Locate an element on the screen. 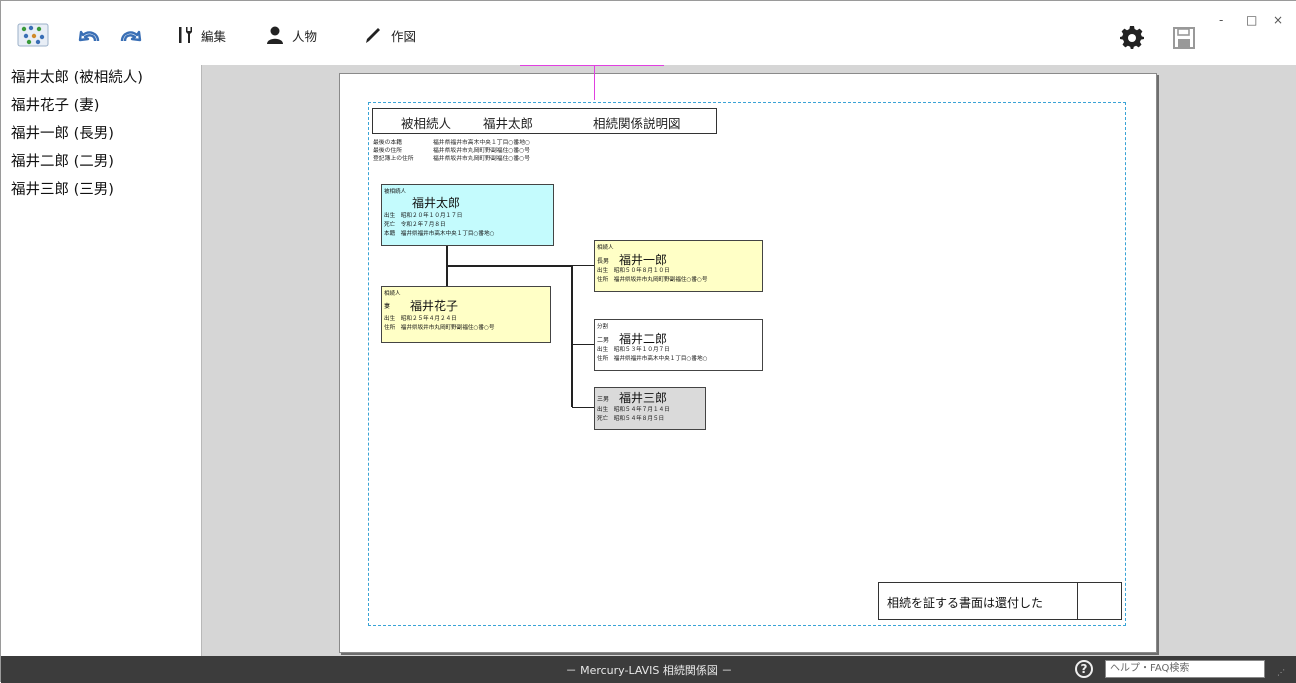  tools-icon is located at coordinates (185, 35).